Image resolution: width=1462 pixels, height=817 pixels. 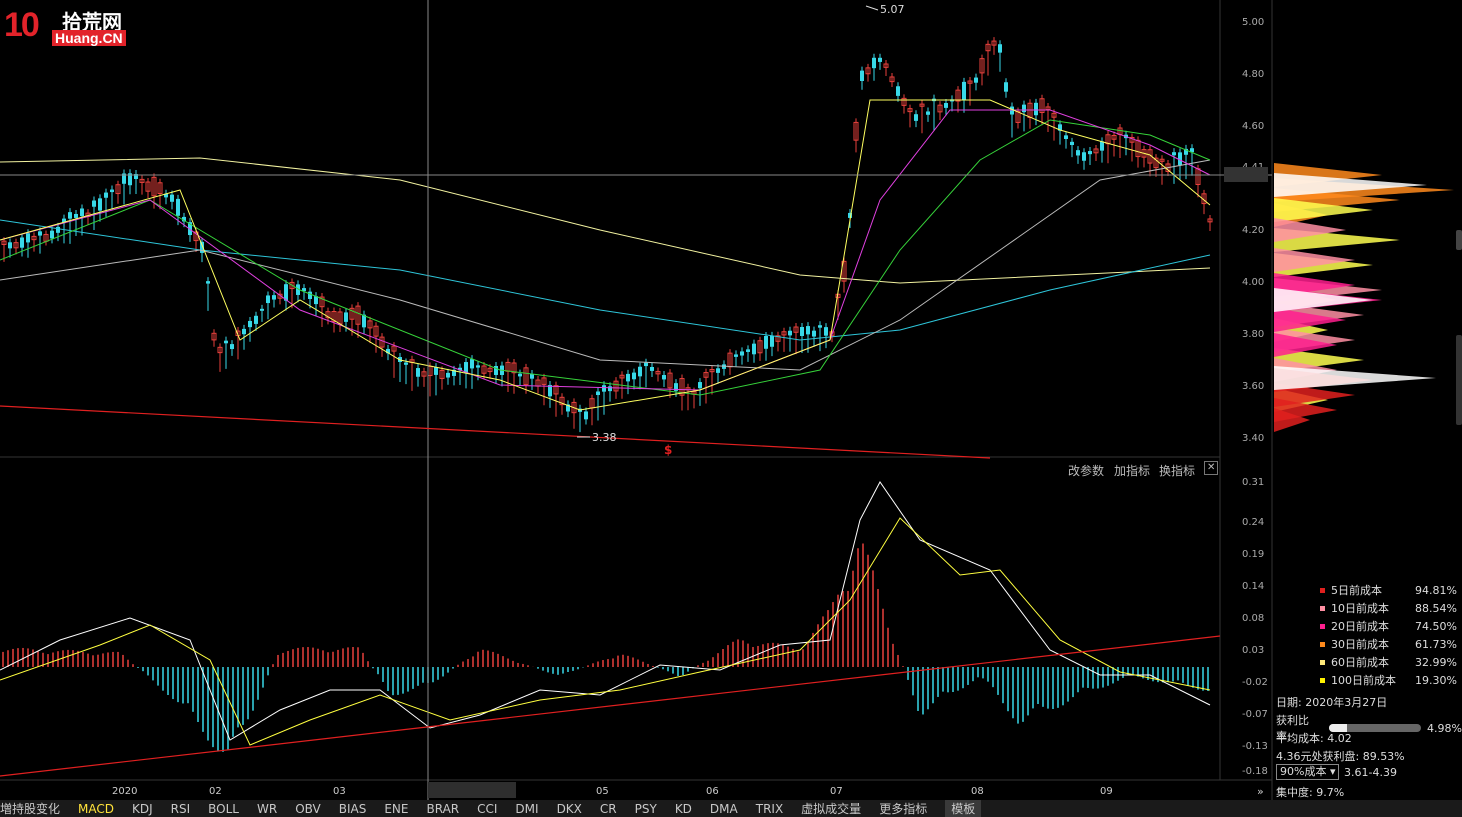 I want to click on toolbar-item: MACD, so click(x=96, y=809).